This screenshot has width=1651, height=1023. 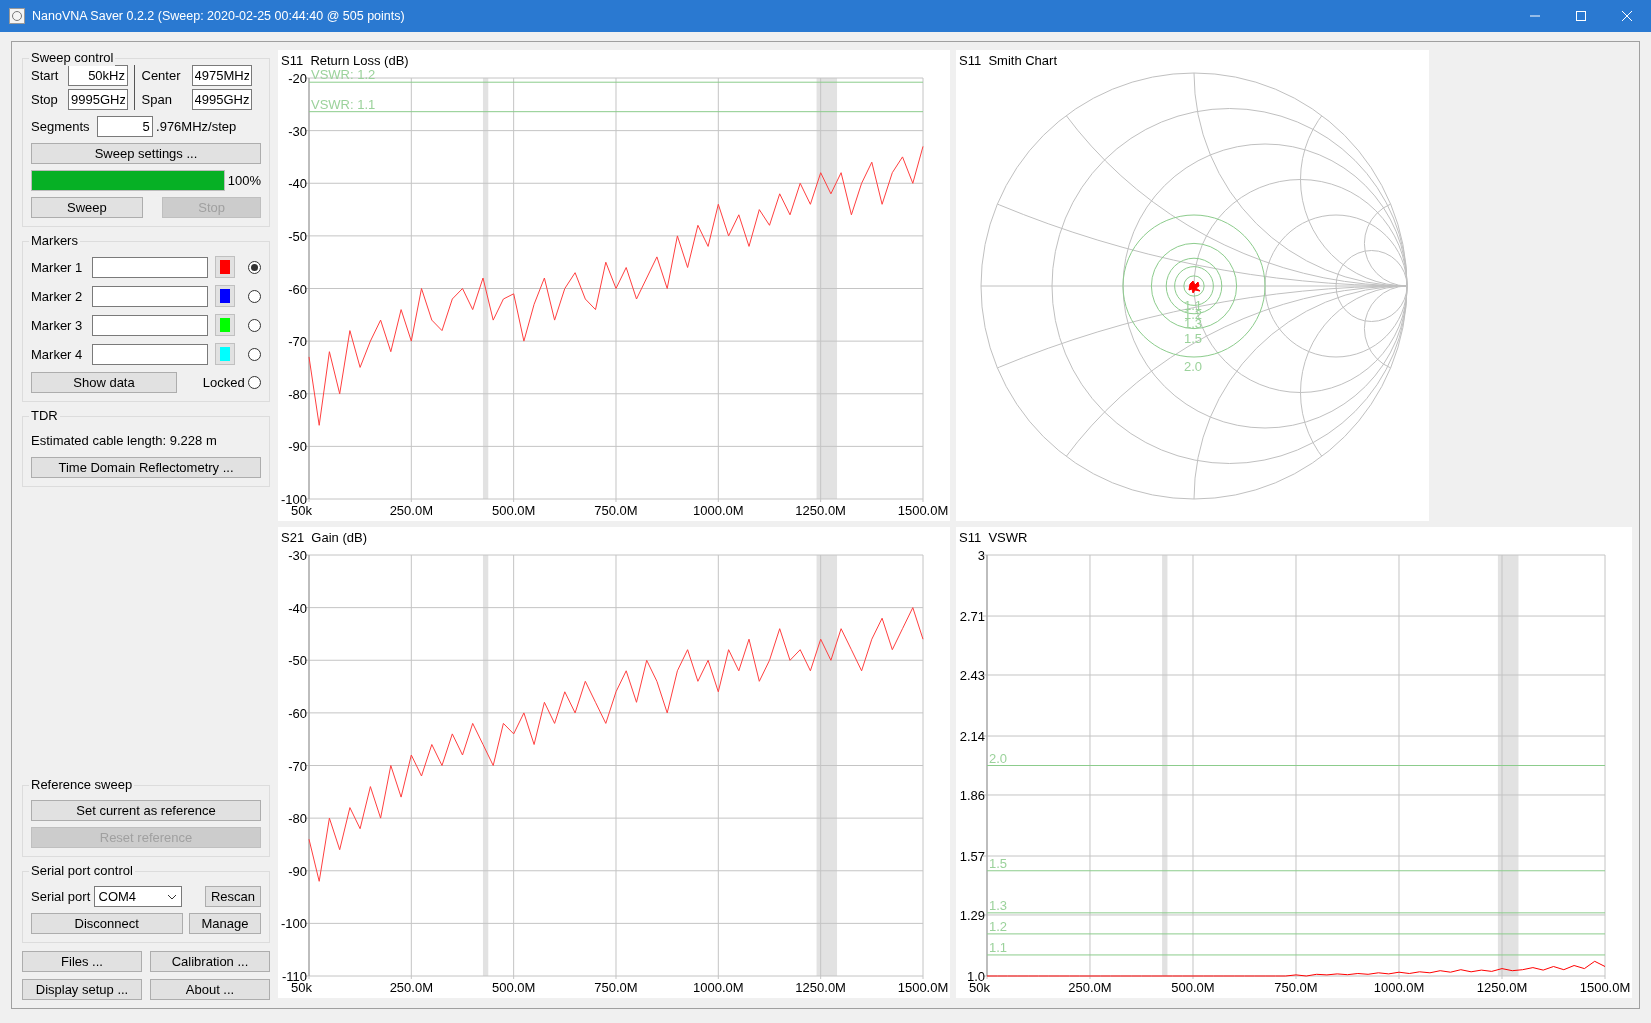 What do you see at coordinates (107, 923) in the screenshot?
I see `disconnect-button: Disconnect` at bounding box center [107, 923].